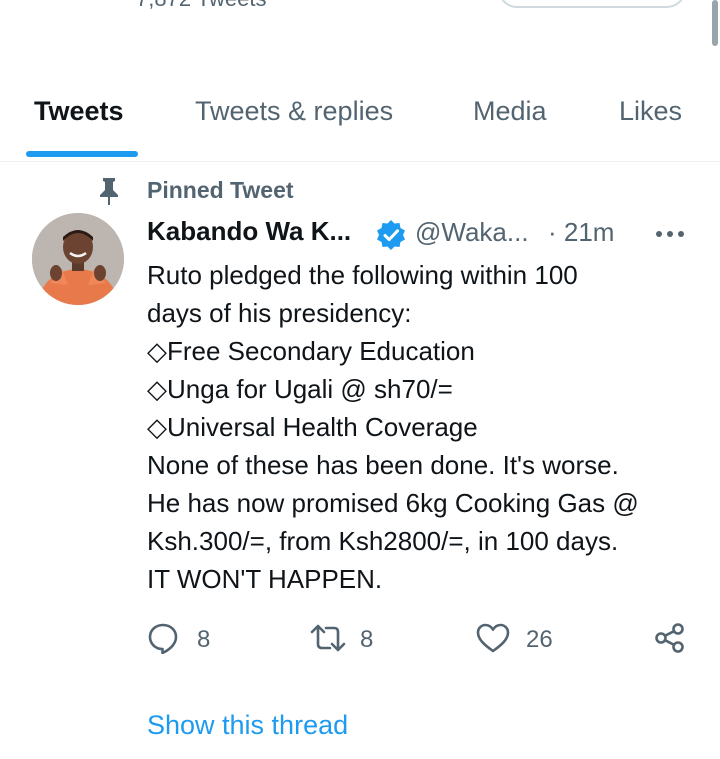 Image resolution: width=720 pixels, height=759 pixels. What do you see at coordinates (539, 639) in the screenshot?
I see `like-count: 26` at bounding box center [539, 639].